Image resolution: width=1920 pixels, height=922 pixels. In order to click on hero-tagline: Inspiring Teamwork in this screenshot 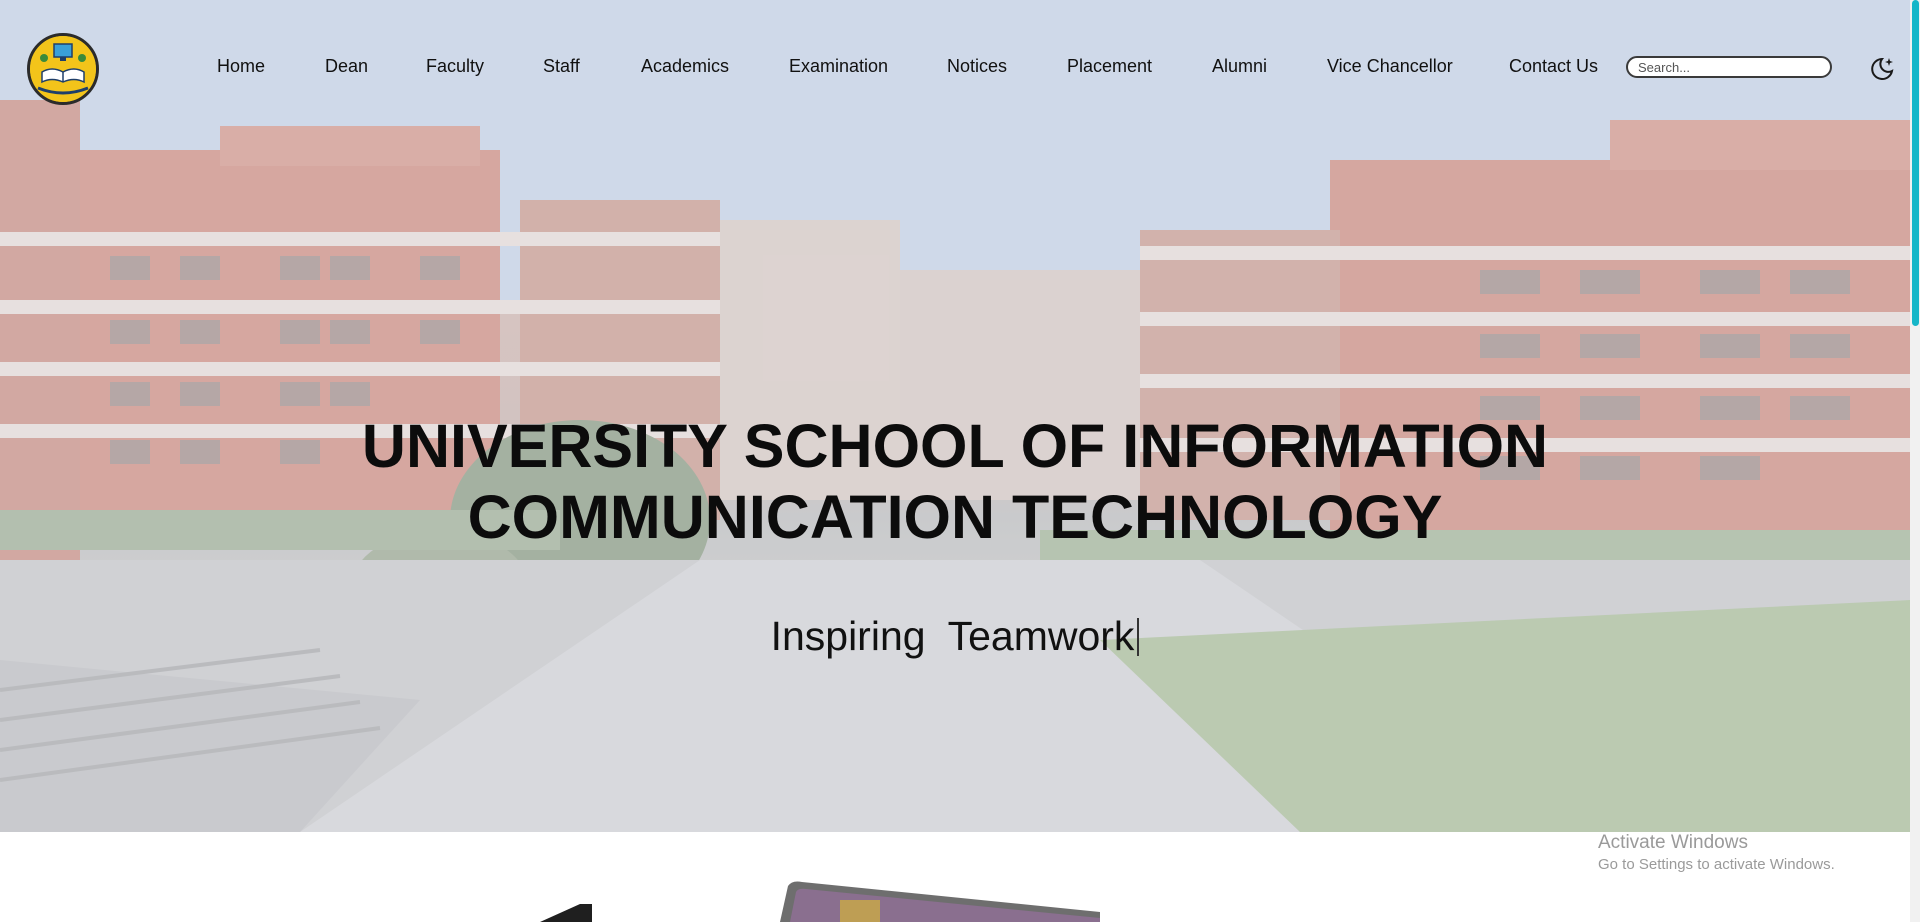, I will do `click(955, 636)`.